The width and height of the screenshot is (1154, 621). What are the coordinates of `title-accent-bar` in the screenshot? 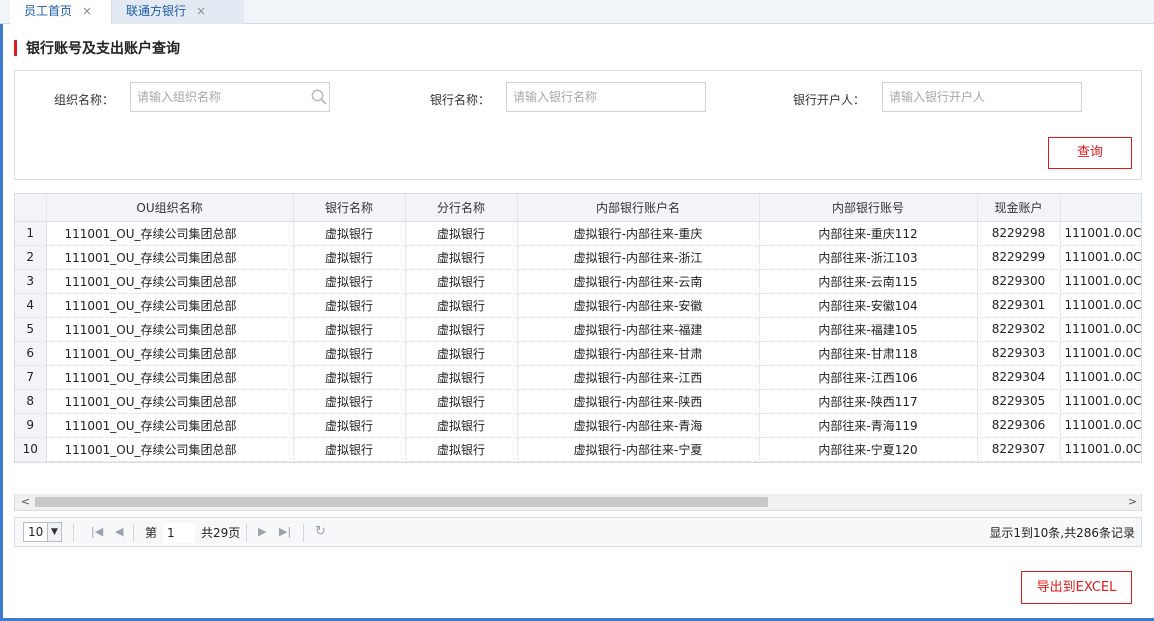 It's located at (15, 48).